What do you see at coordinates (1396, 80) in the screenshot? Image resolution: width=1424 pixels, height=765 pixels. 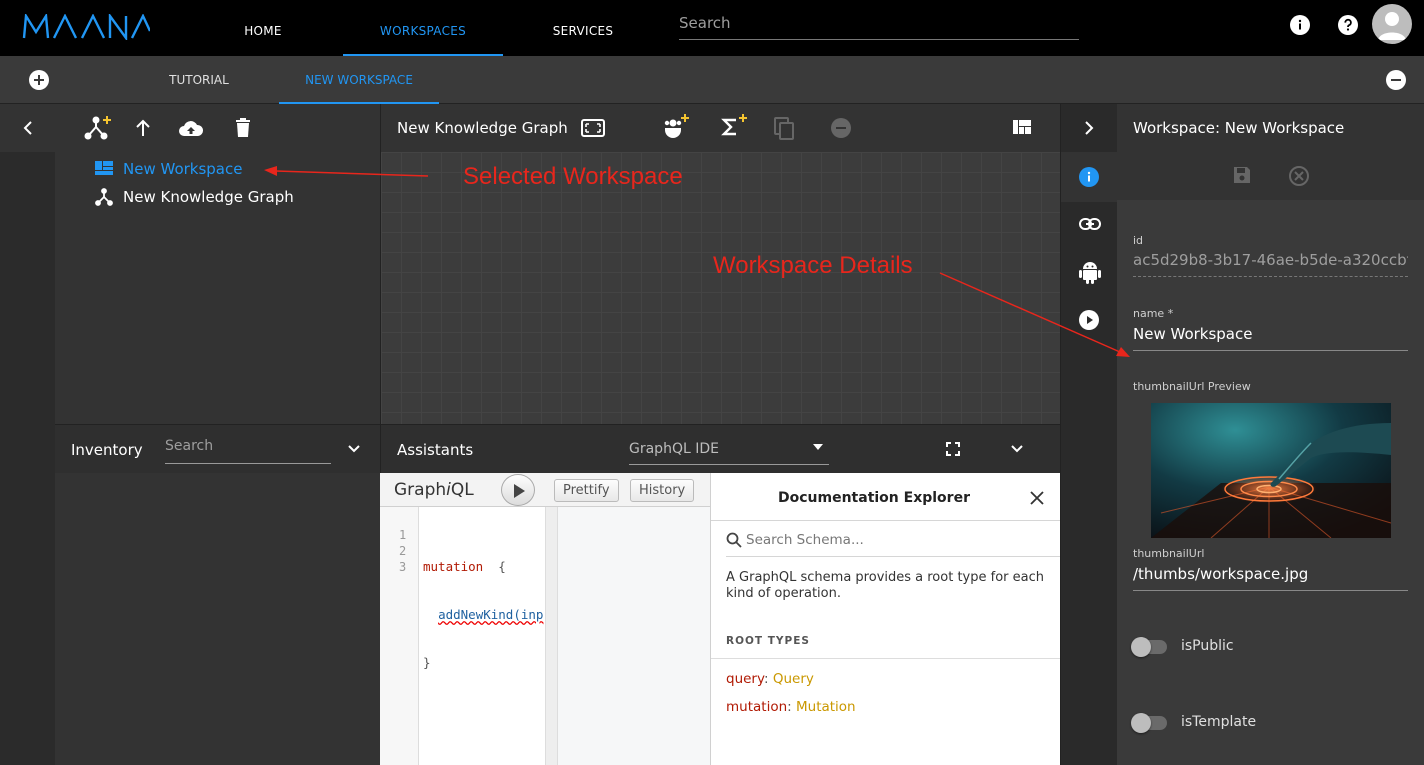 I see `close-workspace-icon` at bounding box center [1396, 80].